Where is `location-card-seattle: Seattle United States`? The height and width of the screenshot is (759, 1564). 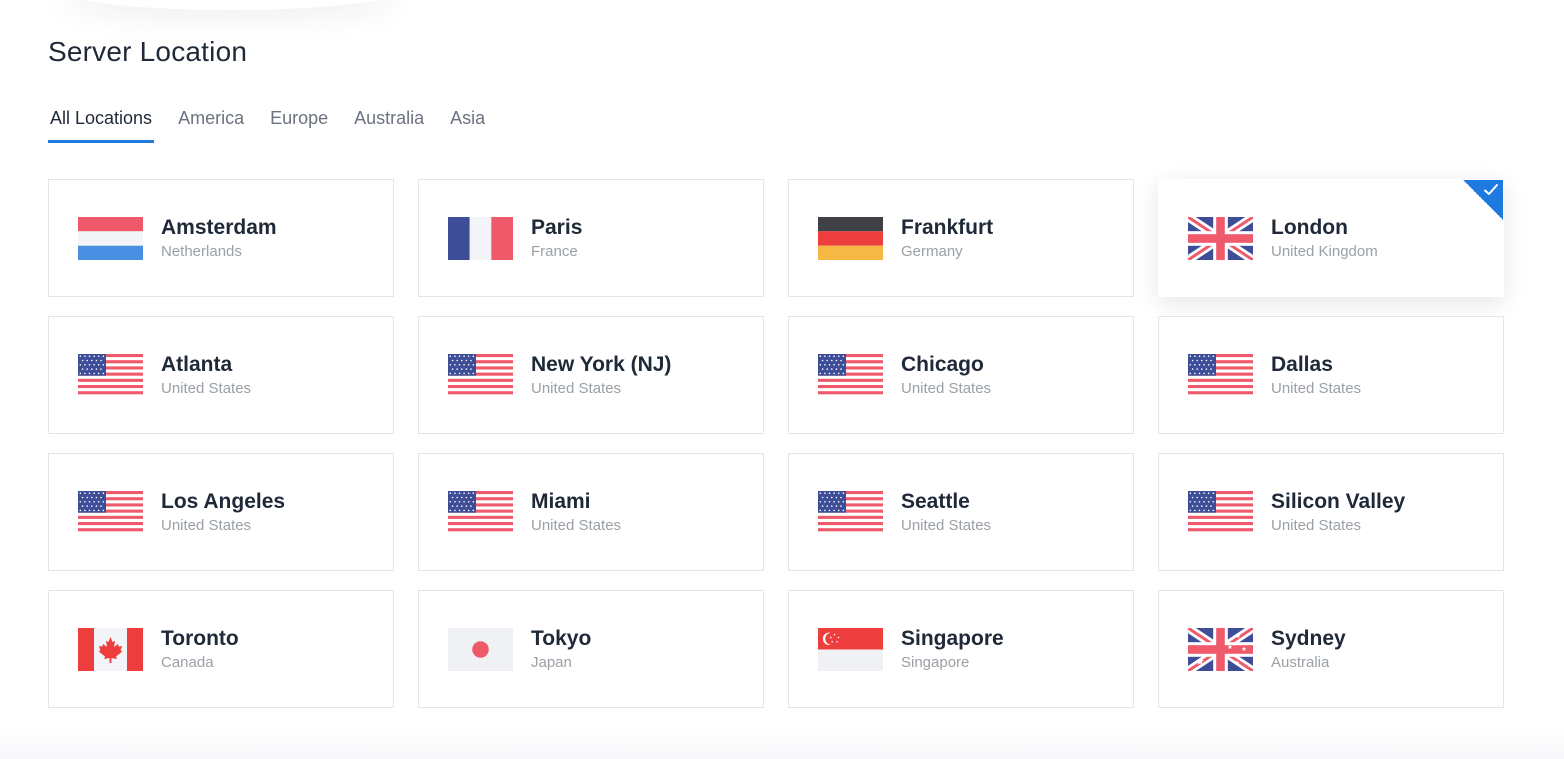 location-card-seattle: Seattle United States is located at coordinates (961, 512).